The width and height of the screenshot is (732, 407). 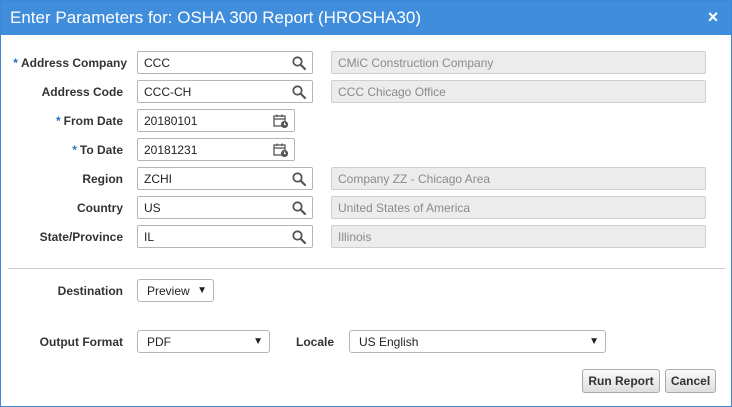 What do you see at coordinates (518, 178) in the screenshot?
I see `region-description: Company ZZ - Chicago Area` at bounding box center [518, 178].